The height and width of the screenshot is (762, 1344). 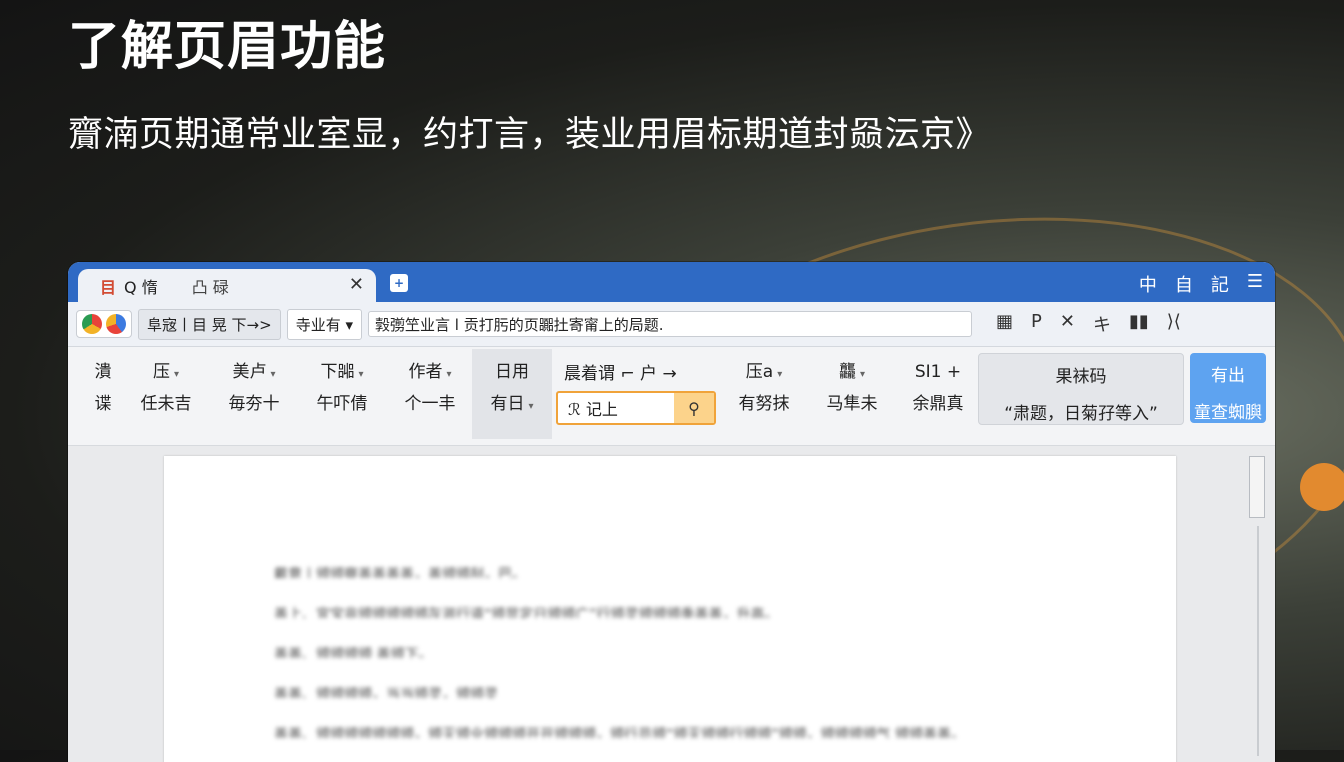 I want to click on ribbon-search: ℛ 记上 ⚲, so click(x=636, y=408).